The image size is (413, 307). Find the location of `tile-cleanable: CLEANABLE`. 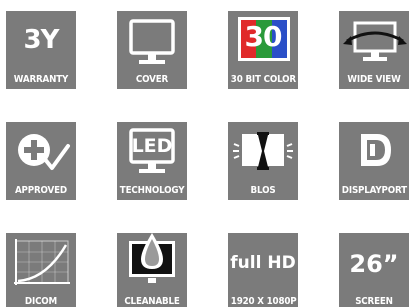

tile-cleanable: CLEANABLE is located at coordinates (152, 270).